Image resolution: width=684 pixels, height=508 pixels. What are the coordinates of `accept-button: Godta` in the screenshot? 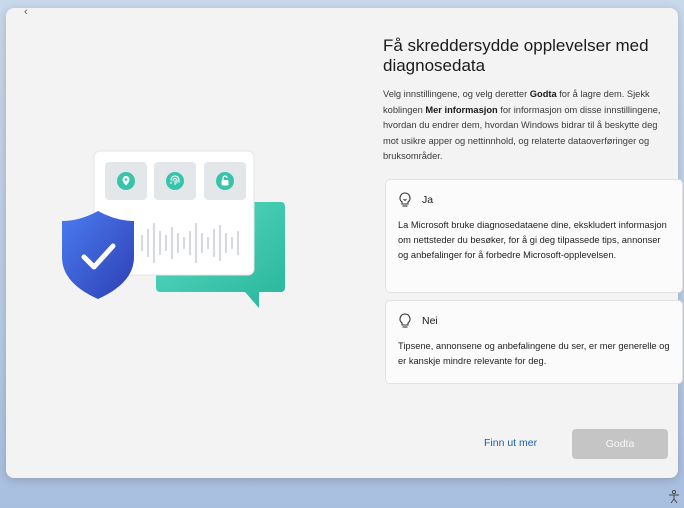 It's located at (620, 444).